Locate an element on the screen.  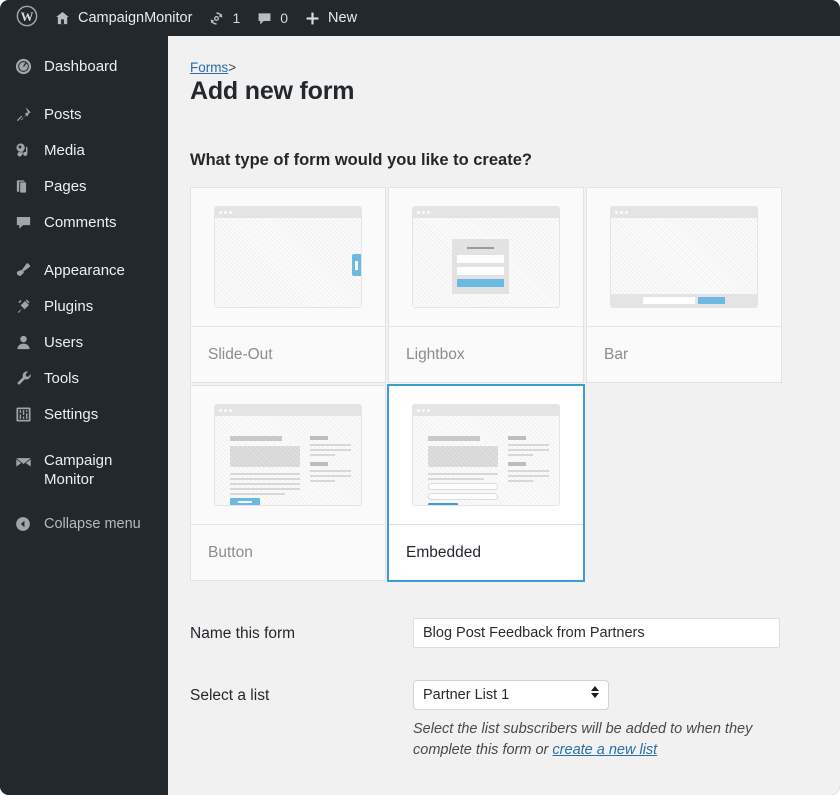
bar-preview-icon is located at coordinates (684, 257).